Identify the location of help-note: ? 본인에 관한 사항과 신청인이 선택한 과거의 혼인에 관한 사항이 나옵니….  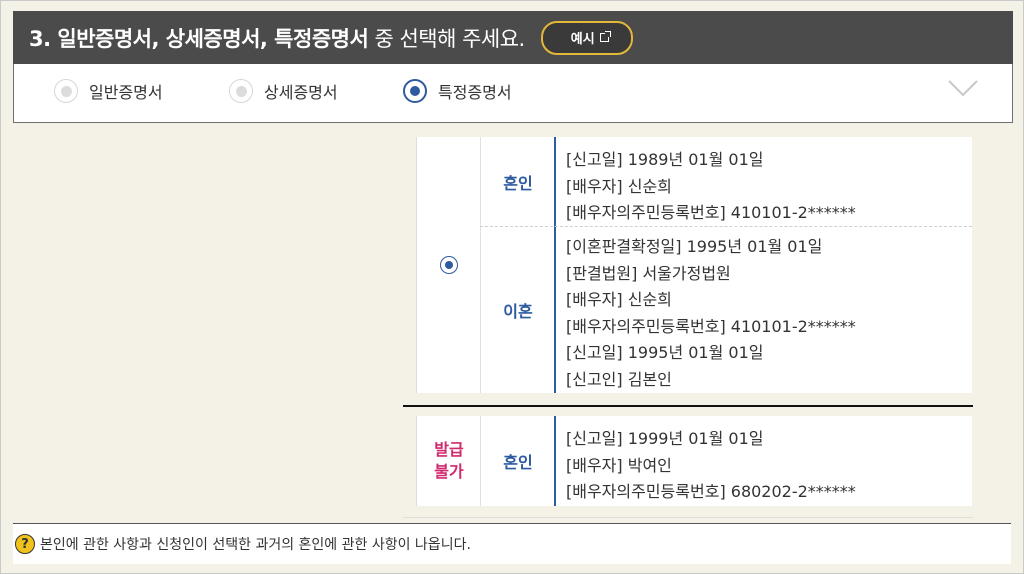
(512, 543).